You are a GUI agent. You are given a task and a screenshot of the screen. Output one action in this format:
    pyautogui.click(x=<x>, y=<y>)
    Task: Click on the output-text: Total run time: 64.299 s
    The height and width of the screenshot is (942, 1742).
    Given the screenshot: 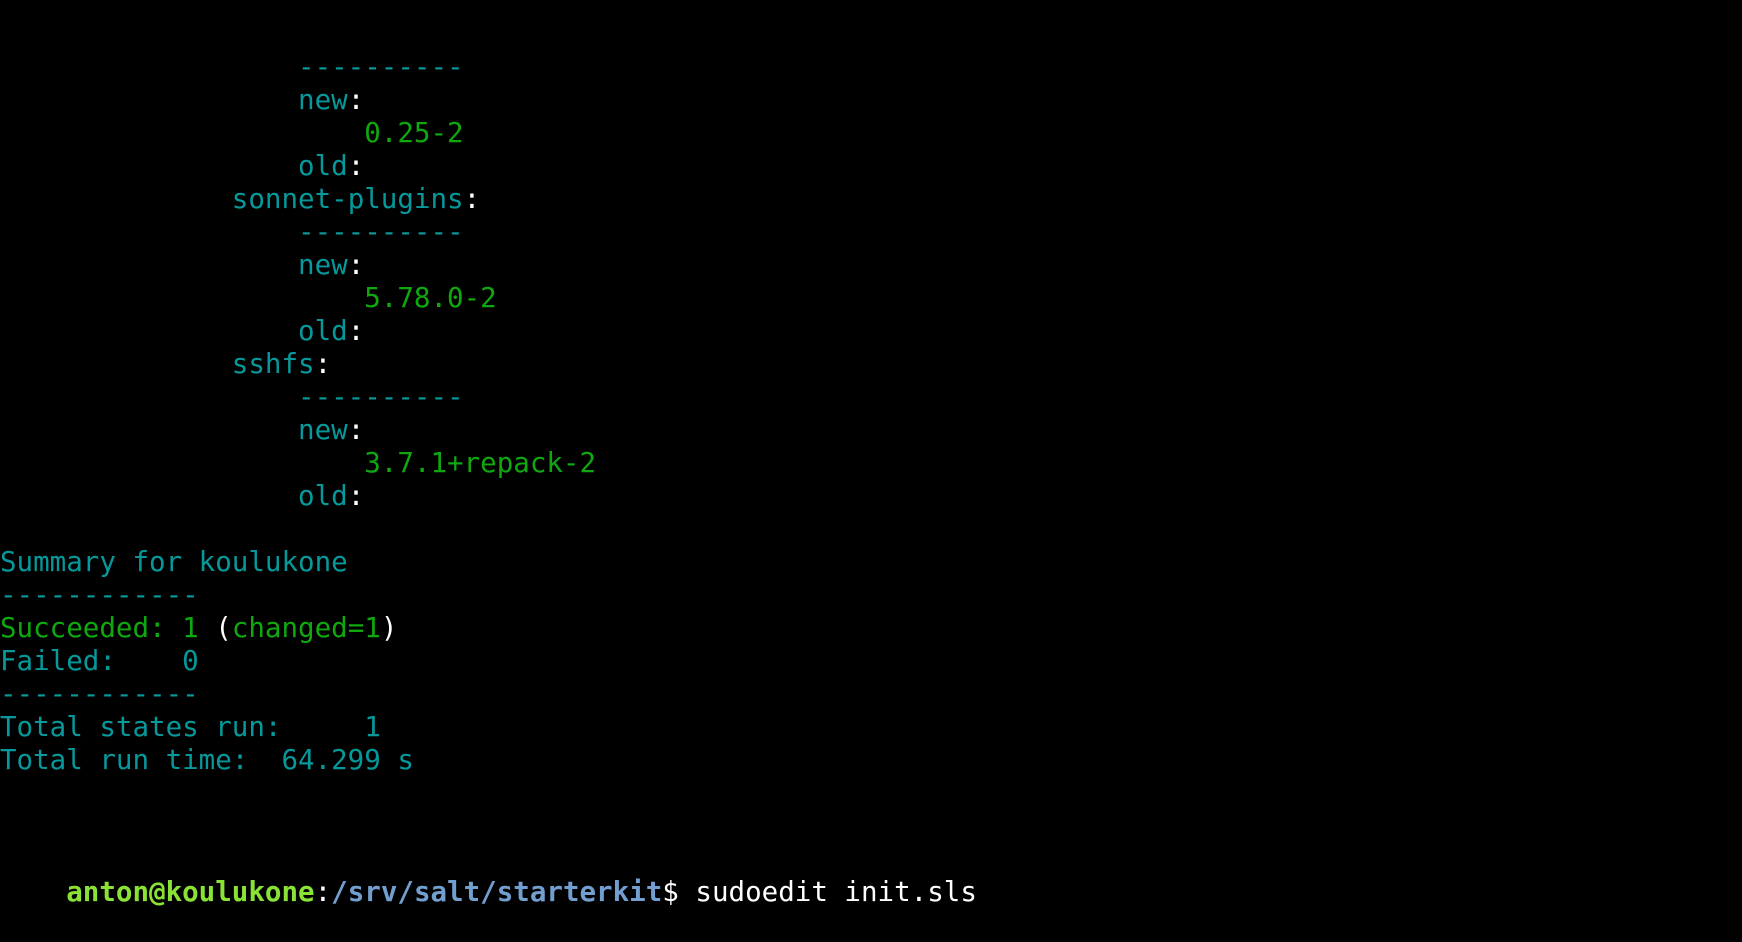 What is the action you would take?
    pyautogui.click(x=207, y=760)
    